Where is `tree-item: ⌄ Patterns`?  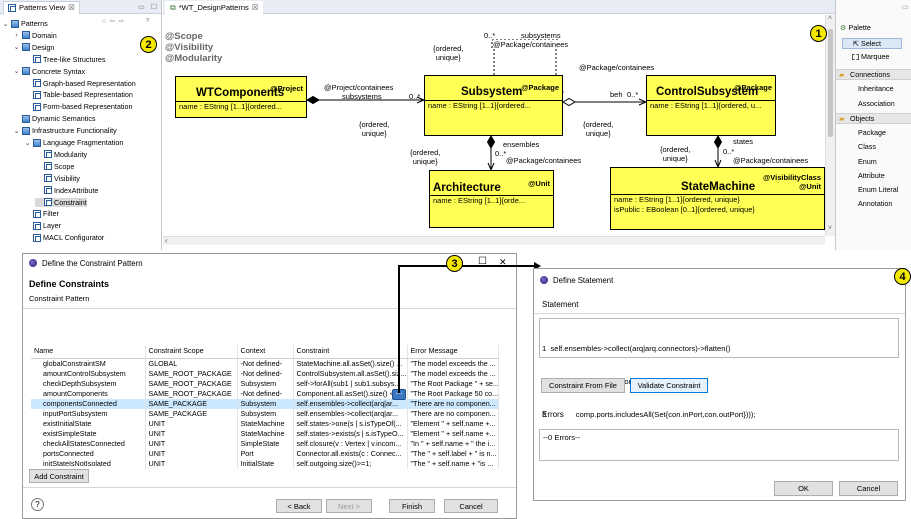 tree-item: ⌄ Patterns is located at coordinates (25, 23).